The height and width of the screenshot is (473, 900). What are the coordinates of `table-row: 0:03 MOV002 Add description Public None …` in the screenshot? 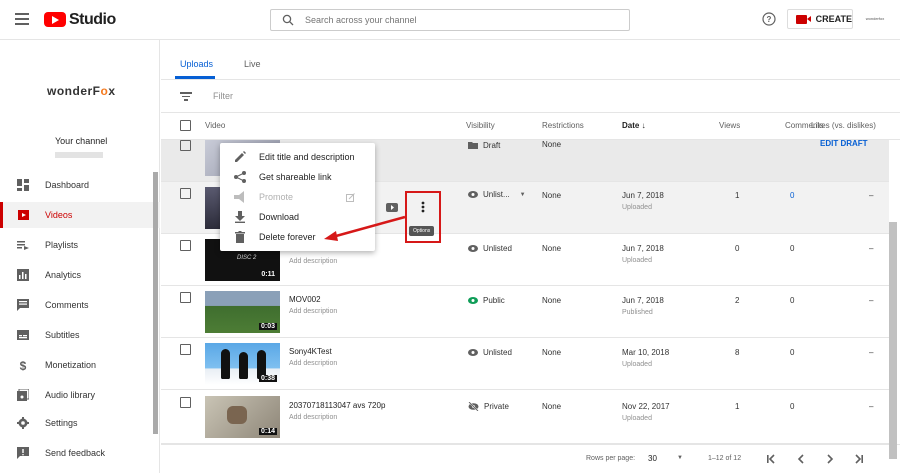 It's located at (525, 312).